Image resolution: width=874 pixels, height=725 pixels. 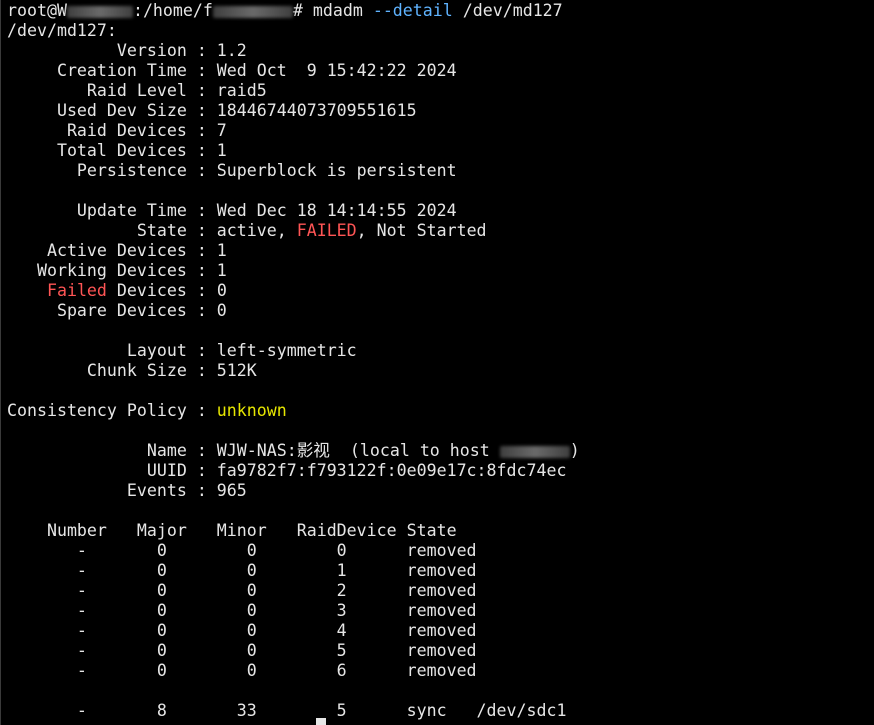 What do you see at coordinates (27, 290) in the screenshot?
I see `failed-pad` at bounding box center [27, 290].